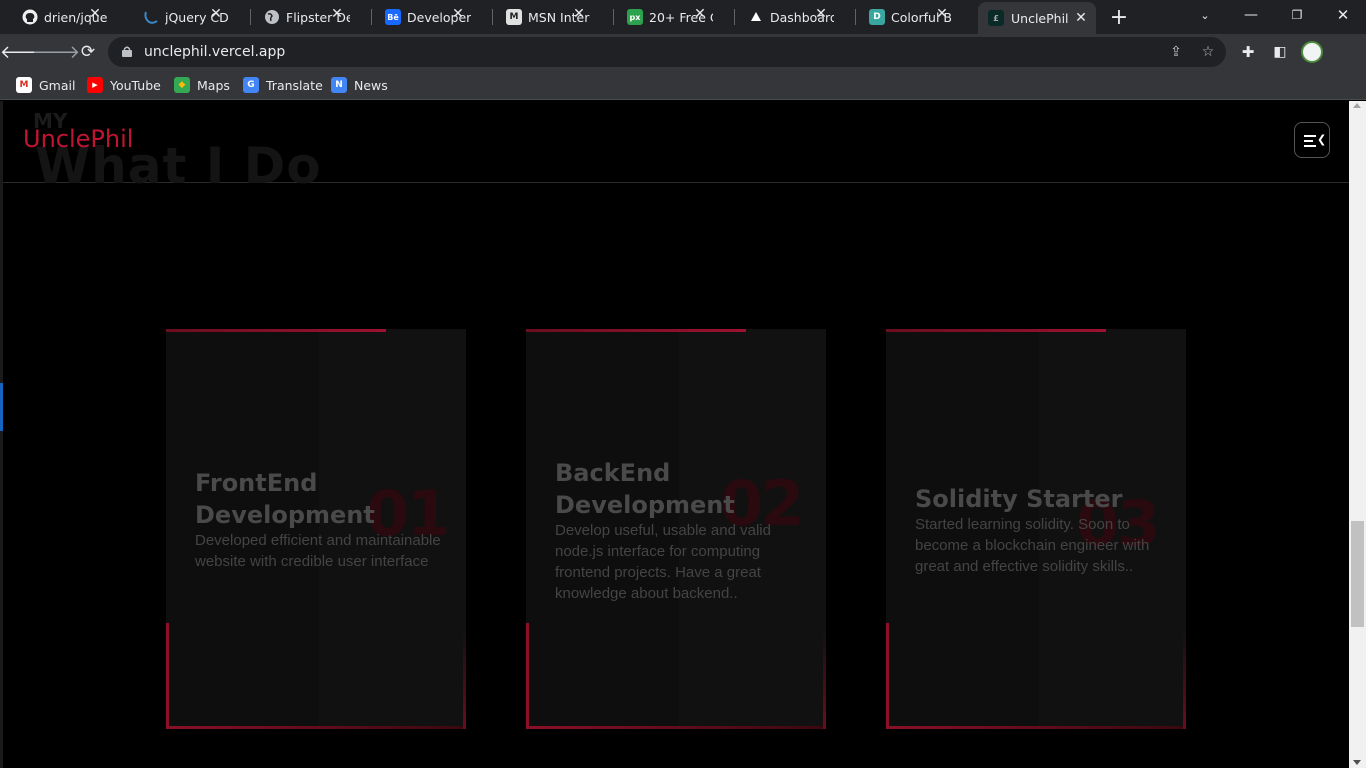 This screenshot has height=768, width=1366. I want to click on address-bar: unclephil.vercel.app ⇪ ☆, so click(667, 52).